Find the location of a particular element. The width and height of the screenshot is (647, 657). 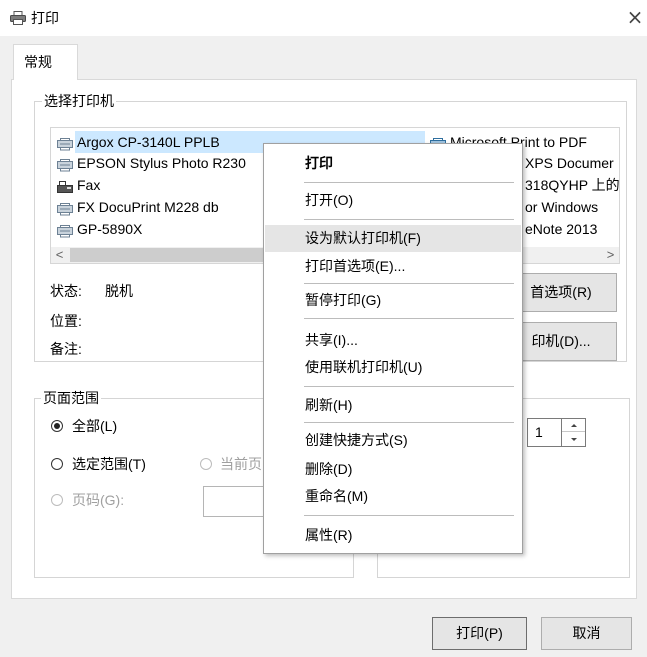

page-range-label: 页面范围 is located at coordinates (71, 398).